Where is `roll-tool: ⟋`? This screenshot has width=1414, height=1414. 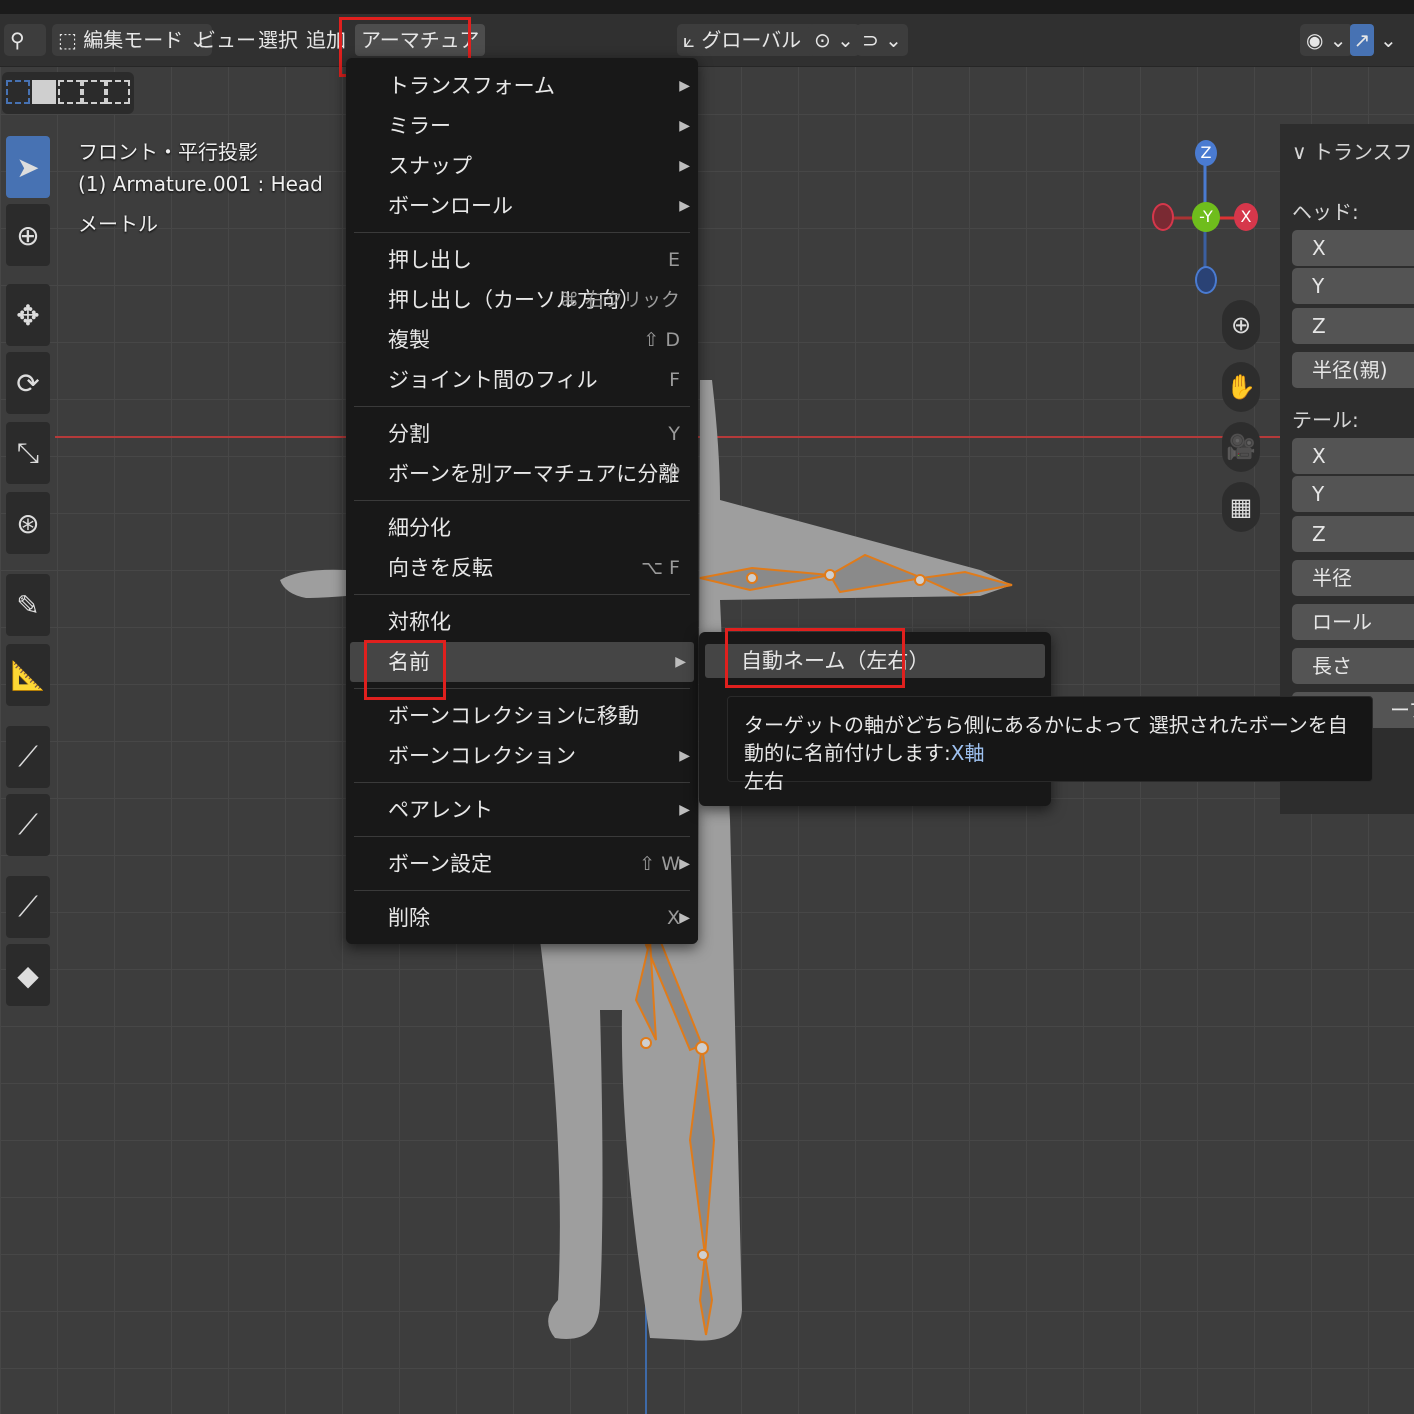
roll-tool: ⟋ is located at coordinates (28, 757).